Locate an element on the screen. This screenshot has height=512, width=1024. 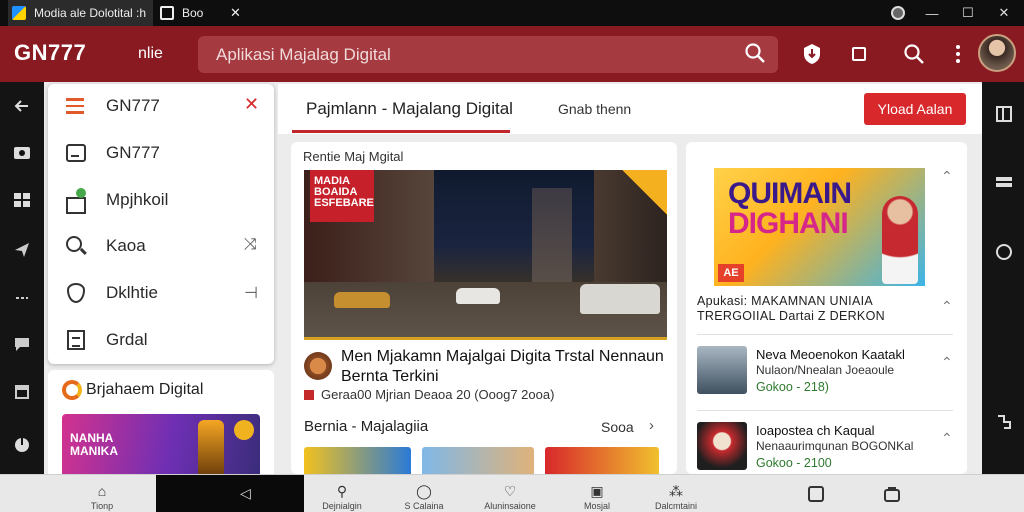
sidebar-toggle-icon is located at coordinates (1004, 114).